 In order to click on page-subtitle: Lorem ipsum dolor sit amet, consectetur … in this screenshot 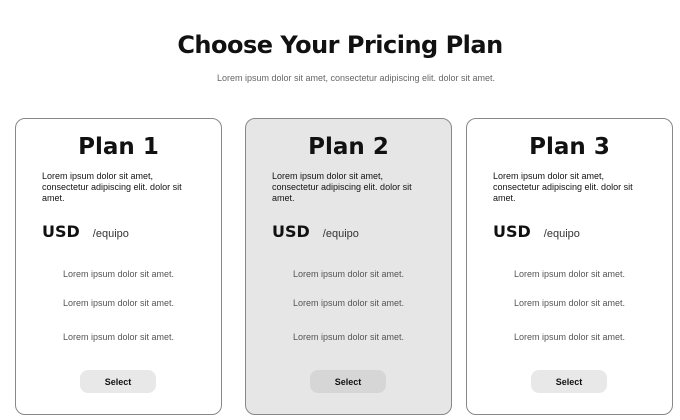, I will do `click(356, 78)`.